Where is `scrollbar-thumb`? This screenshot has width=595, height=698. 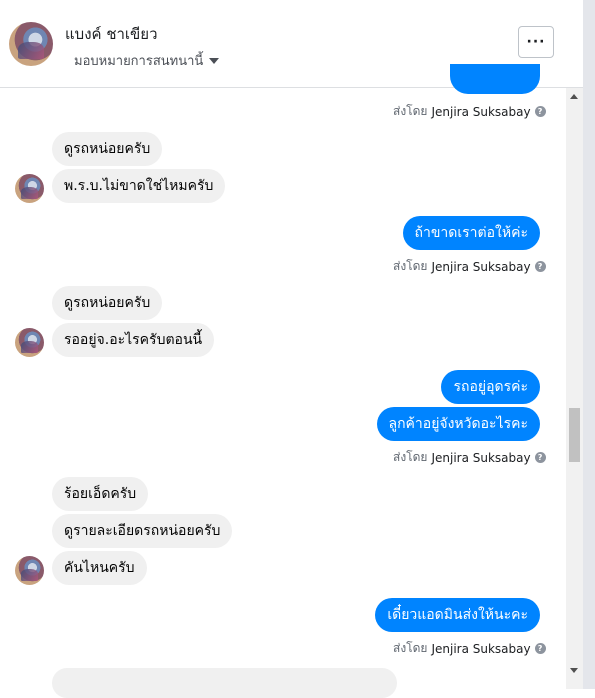 scrollbar-thumb is located at coordinates (574, 435).